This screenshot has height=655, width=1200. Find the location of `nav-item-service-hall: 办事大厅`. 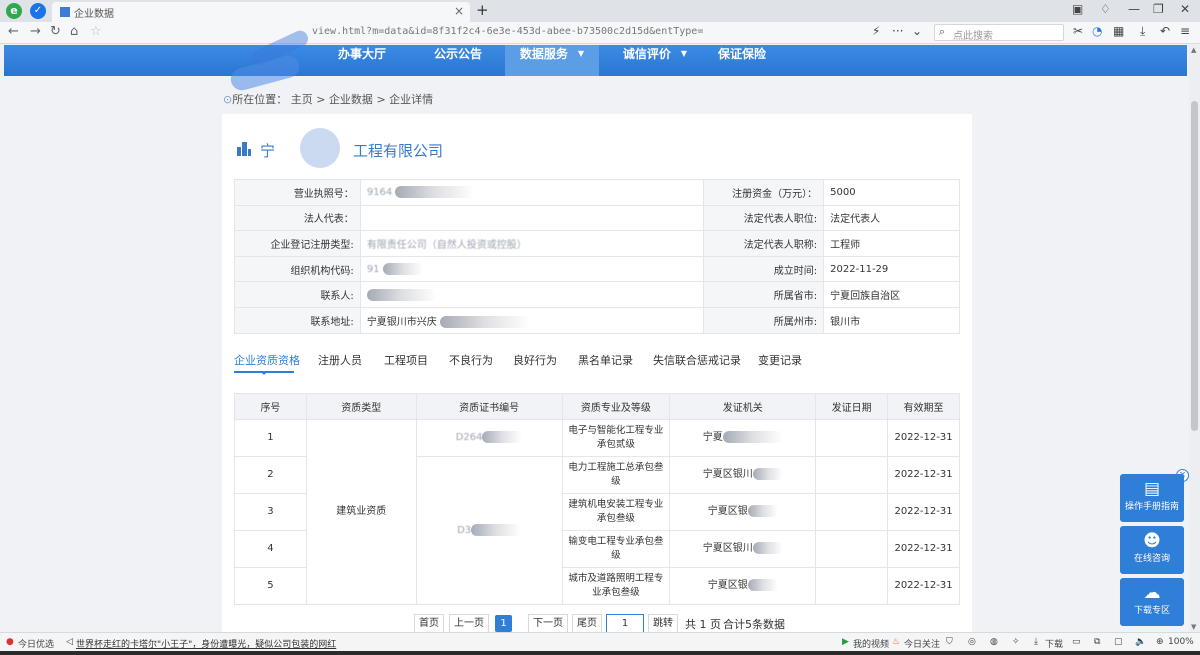

nav-item-service-hall: 办事大厅 is located at coordinates (362, 60).